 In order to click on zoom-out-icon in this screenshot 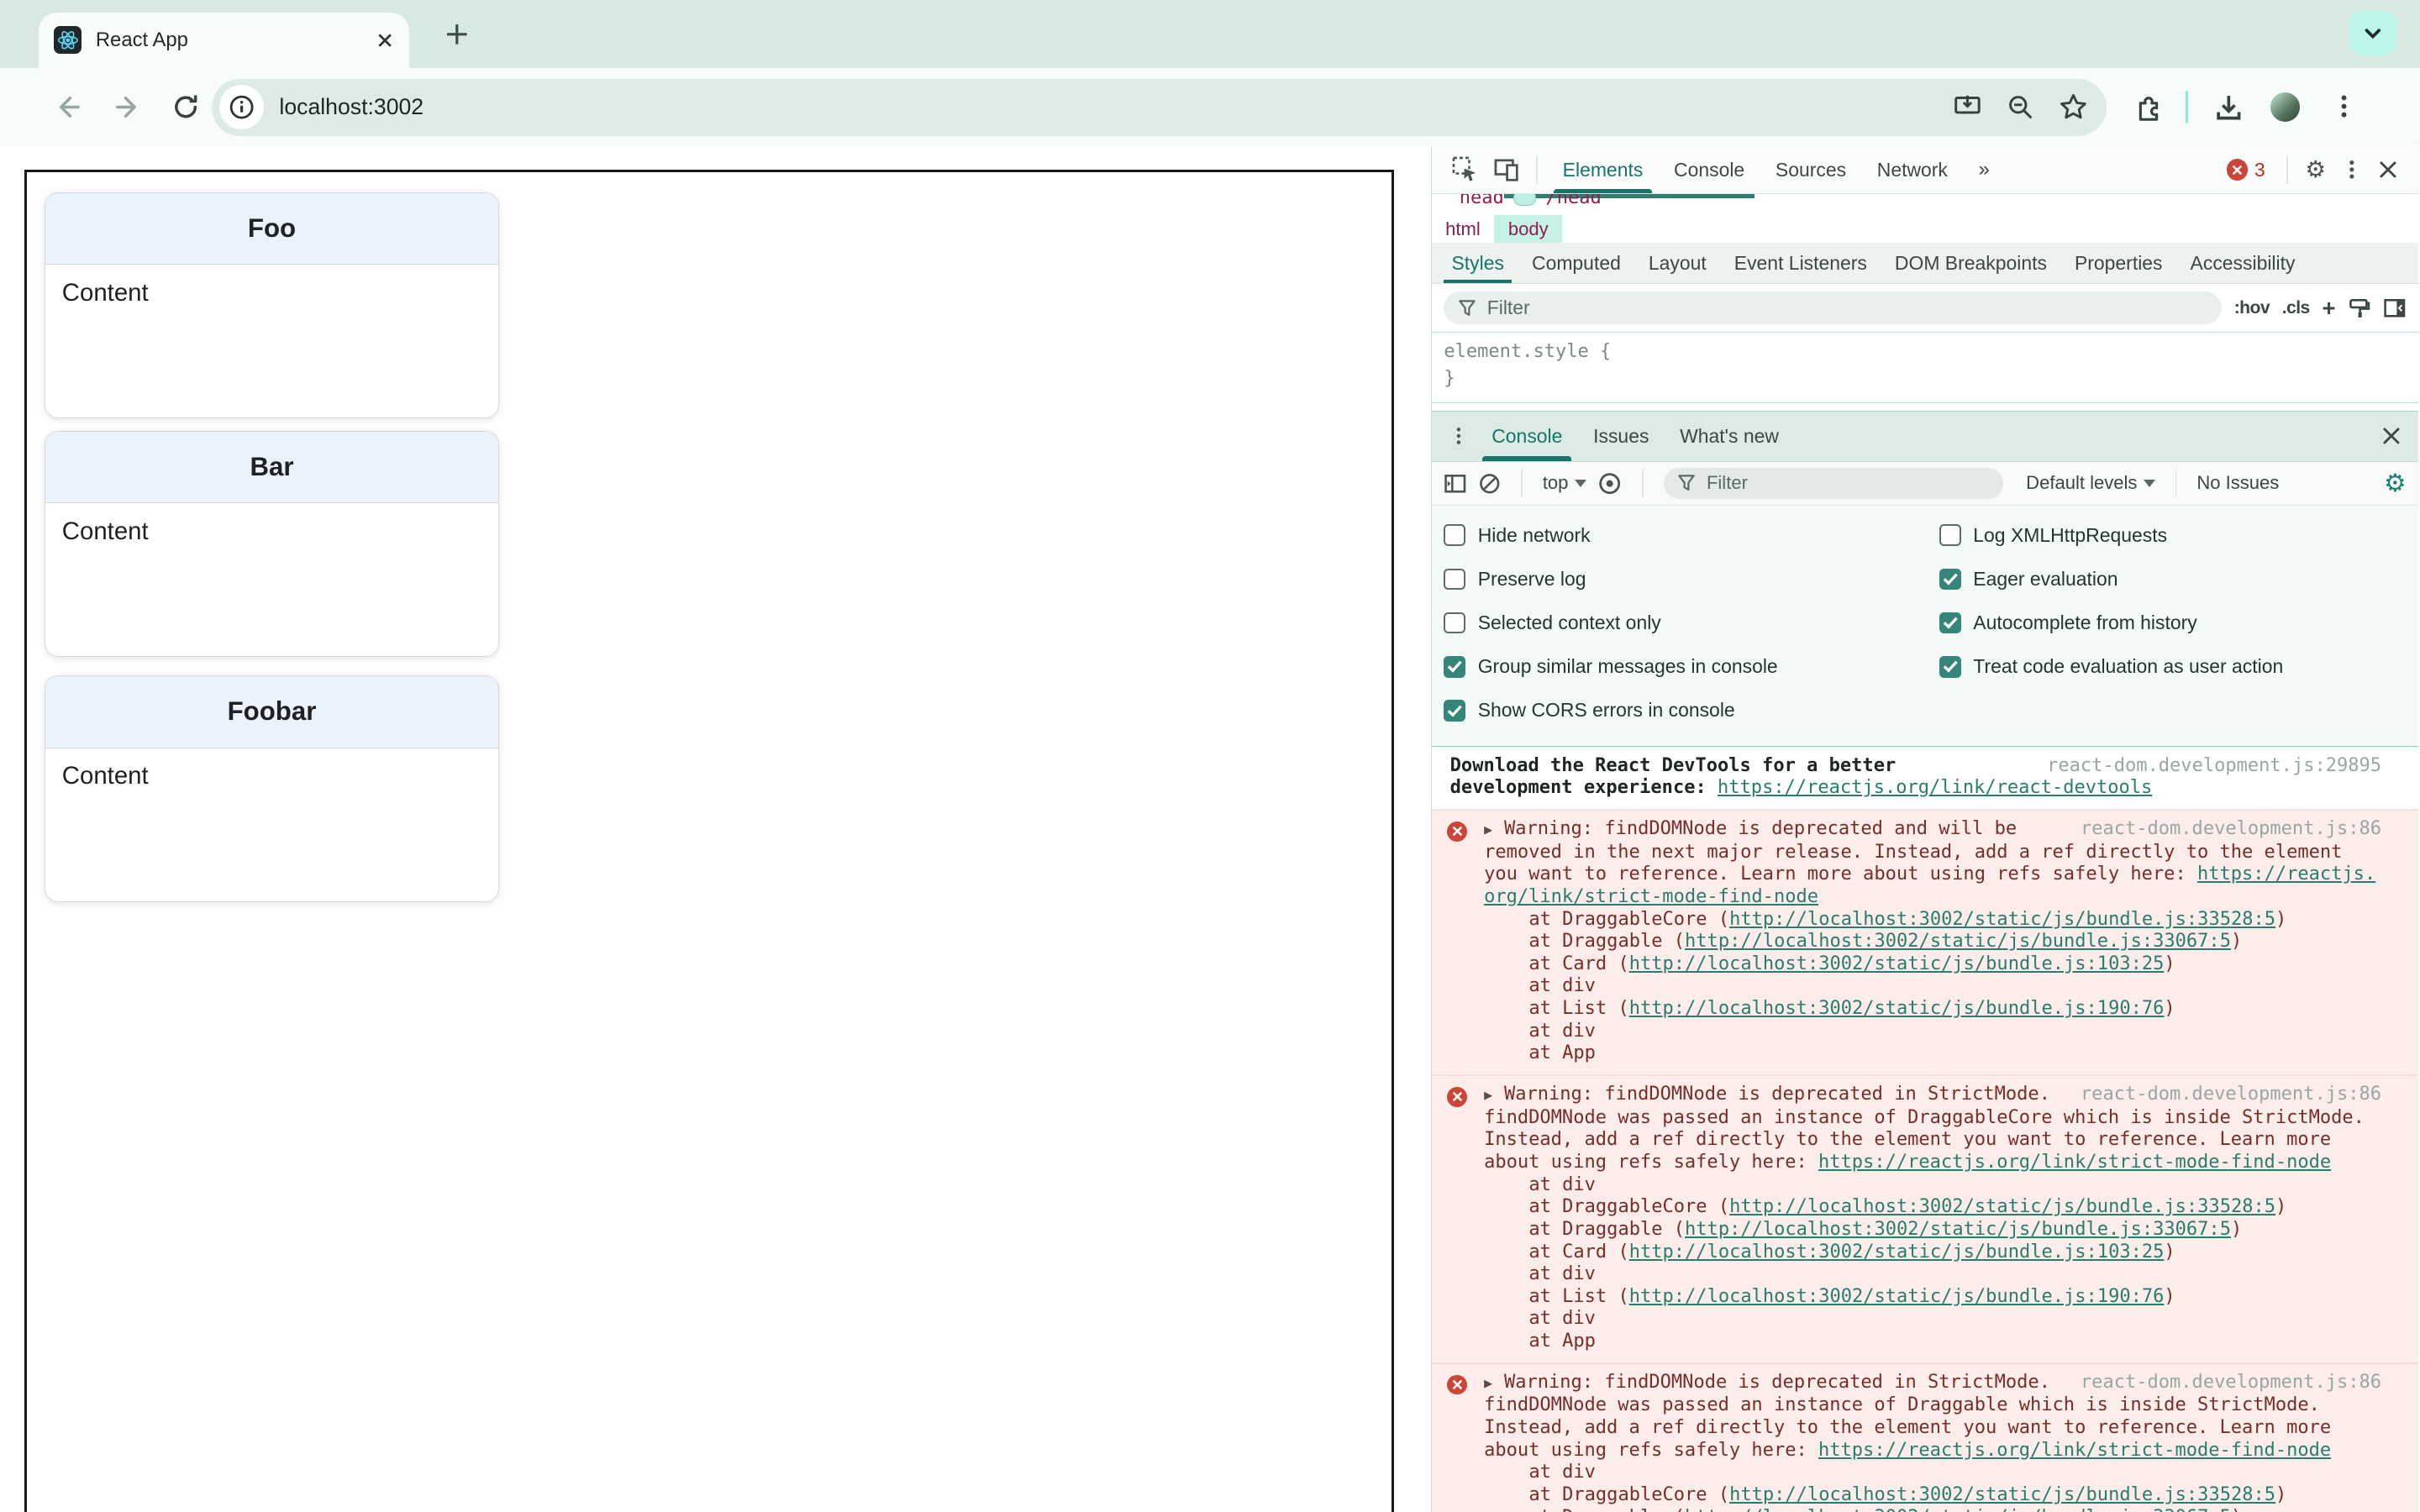, I will do `click(2021, 107)`.